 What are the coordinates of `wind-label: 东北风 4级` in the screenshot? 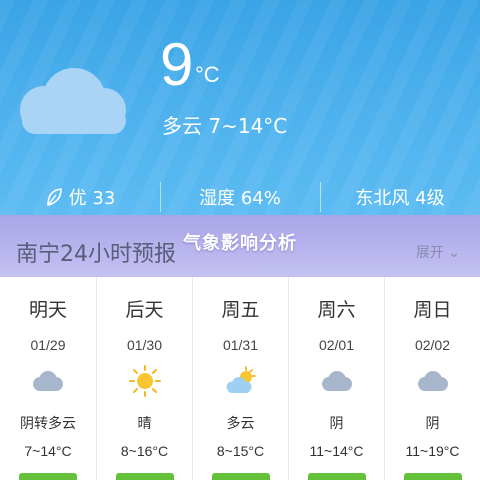 It's located at (400, 198).